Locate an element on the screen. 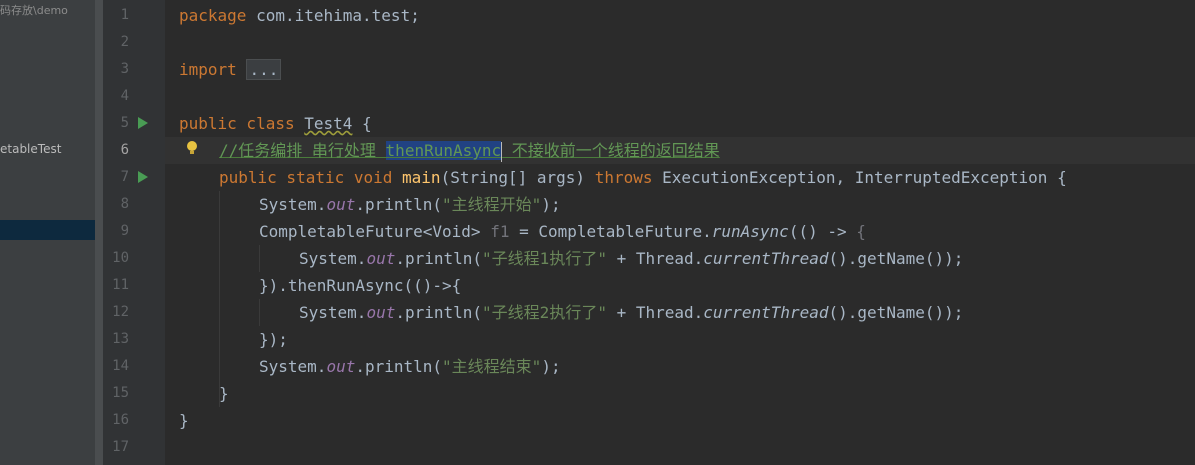 The height and width of the screenshot is (465, 1195). method-name: main is located at coordinates (421, 177).